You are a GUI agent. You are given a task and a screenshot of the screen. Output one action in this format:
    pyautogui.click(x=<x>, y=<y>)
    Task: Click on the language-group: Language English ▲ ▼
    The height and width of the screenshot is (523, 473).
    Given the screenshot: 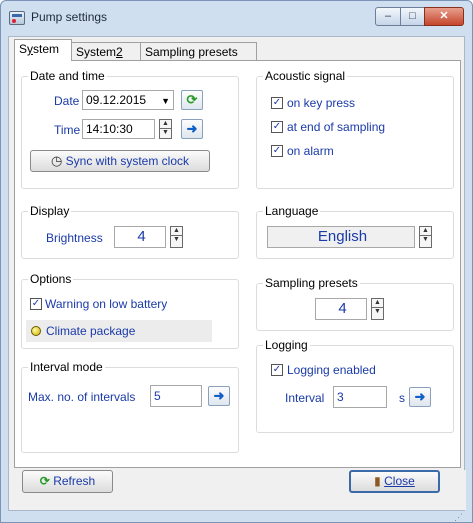 What is the action you would take?
    pyautogui.click(x=355, y=231)
    